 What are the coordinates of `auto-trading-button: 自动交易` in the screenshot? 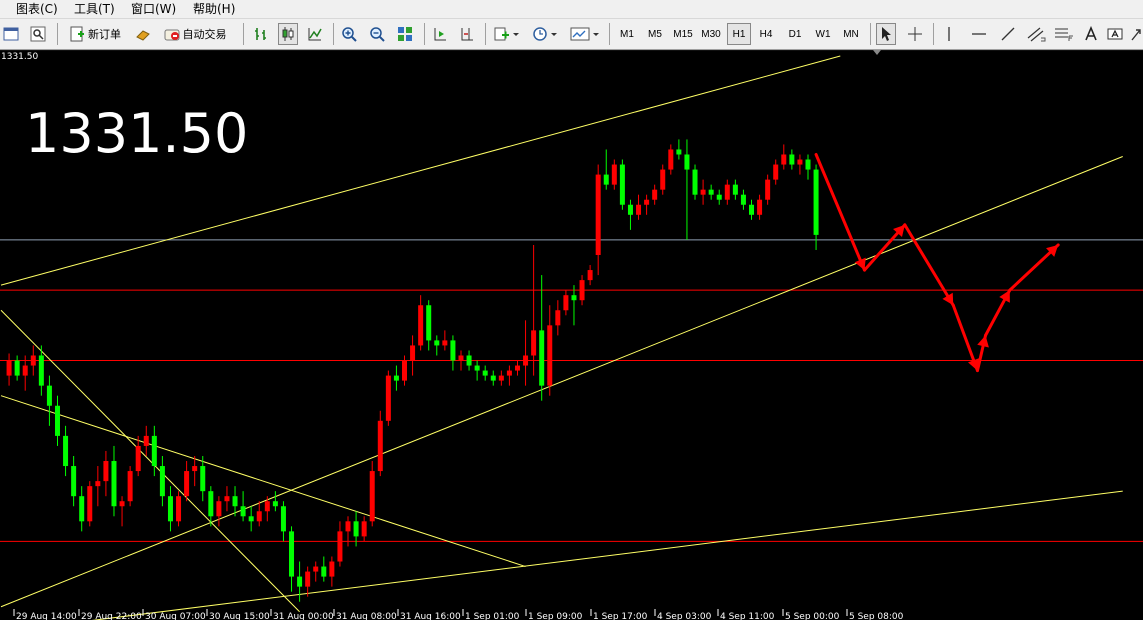 It's located at (195, 34).